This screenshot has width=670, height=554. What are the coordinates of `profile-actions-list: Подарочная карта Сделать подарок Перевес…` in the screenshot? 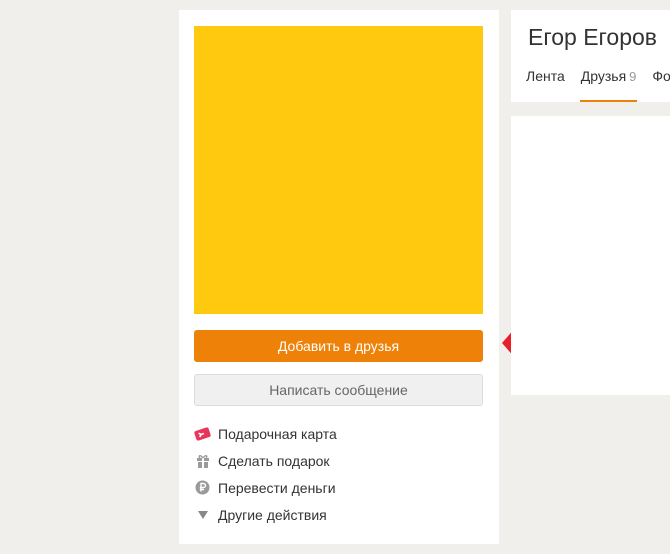 It's located at (265, 474).